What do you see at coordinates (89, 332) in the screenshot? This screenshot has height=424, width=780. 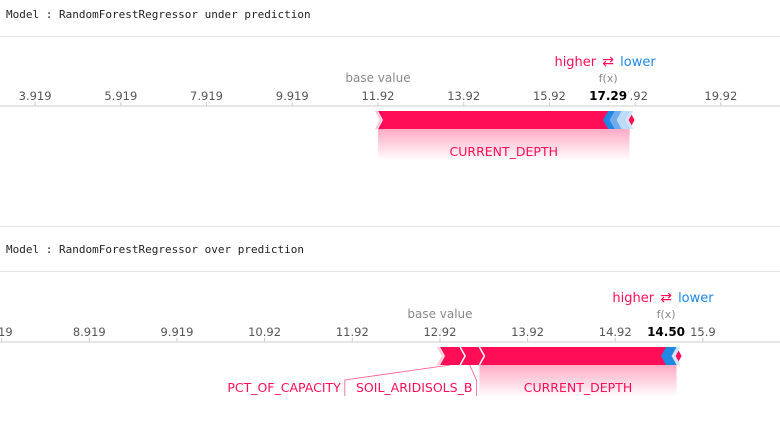 I see `tick-label: 8.919` at bounding box center [89, 332].